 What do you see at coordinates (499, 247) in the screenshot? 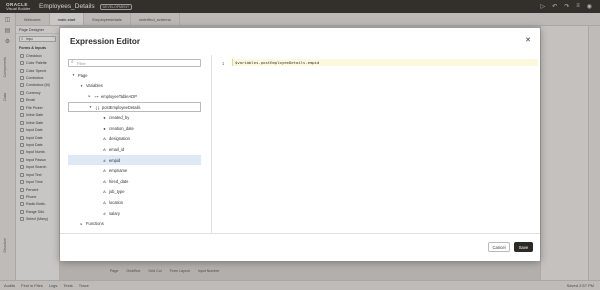
I see `cancel-button: Cancel` at bounding box center [499, 247].